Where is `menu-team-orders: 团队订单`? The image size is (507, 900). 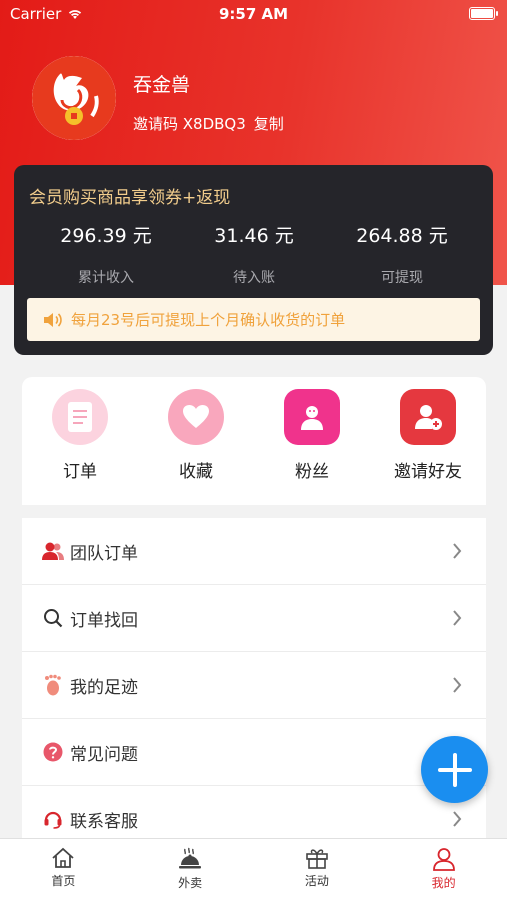 menu-team-orders: 团队订单 is located at coordinates (254, 551).